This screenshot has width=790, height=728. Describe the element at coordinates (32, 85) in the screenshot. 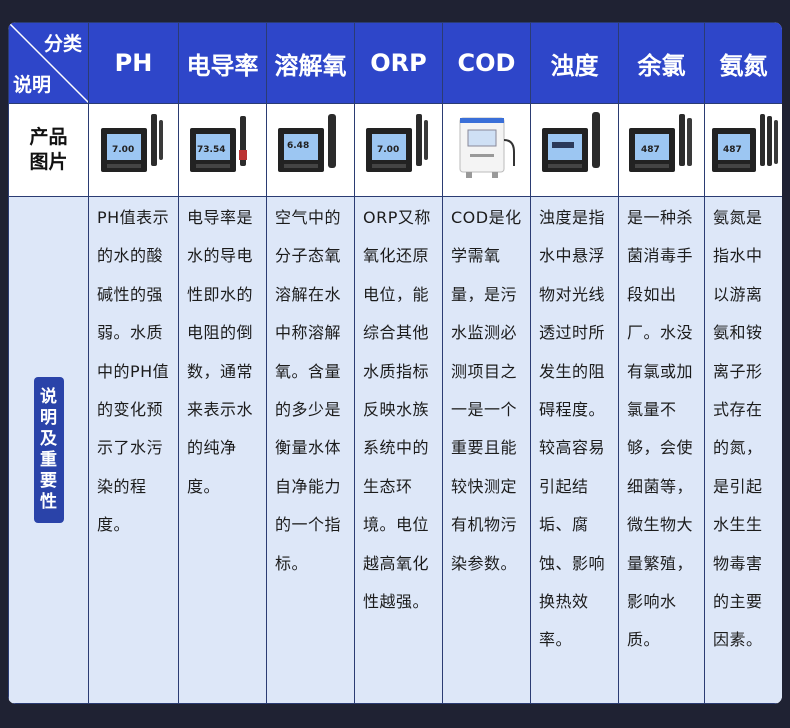

I see `corner-description-label: 说明` at that location.